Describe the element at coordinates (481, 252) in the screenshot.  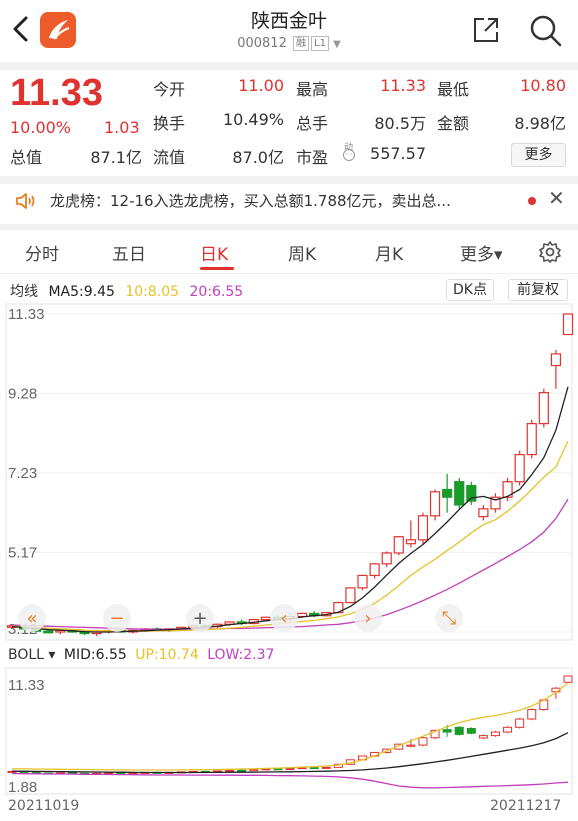
I see `tab-more: 更多▾` at that location.